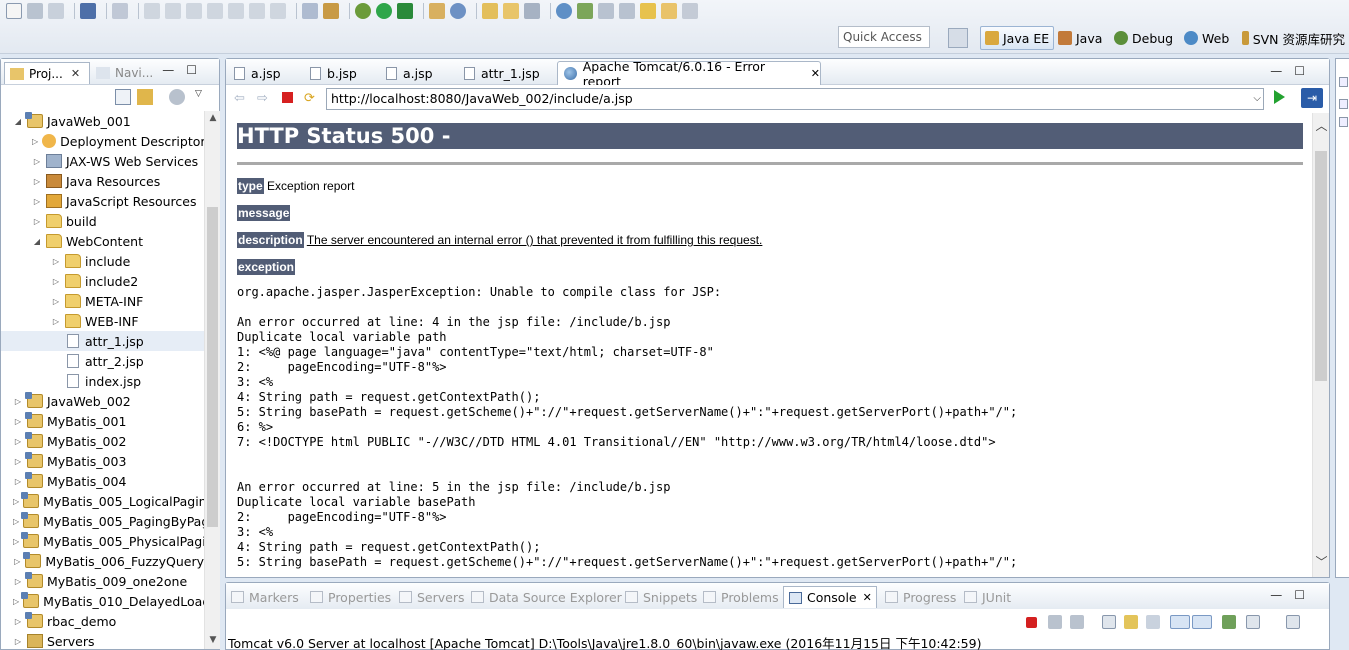 The width and height of the screenshot is (1349, 650). What do you see at coordinates (102, 161) in the screenshot?
I see `tree-item: ▷ JAX-WS Web Services` at bounding box center [102, 161].